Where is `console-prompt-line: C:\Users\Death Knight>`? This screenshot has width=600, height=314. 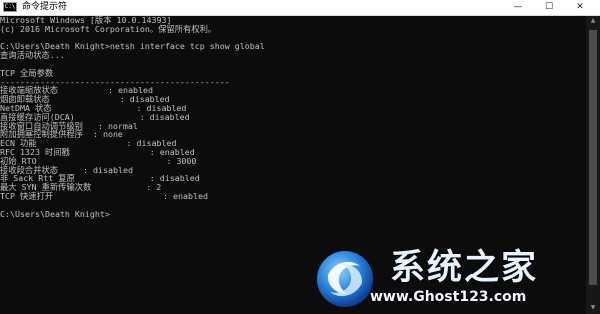 console-prompt-line: C:\Users\Death Knight> is located at coordinates (291, 214).